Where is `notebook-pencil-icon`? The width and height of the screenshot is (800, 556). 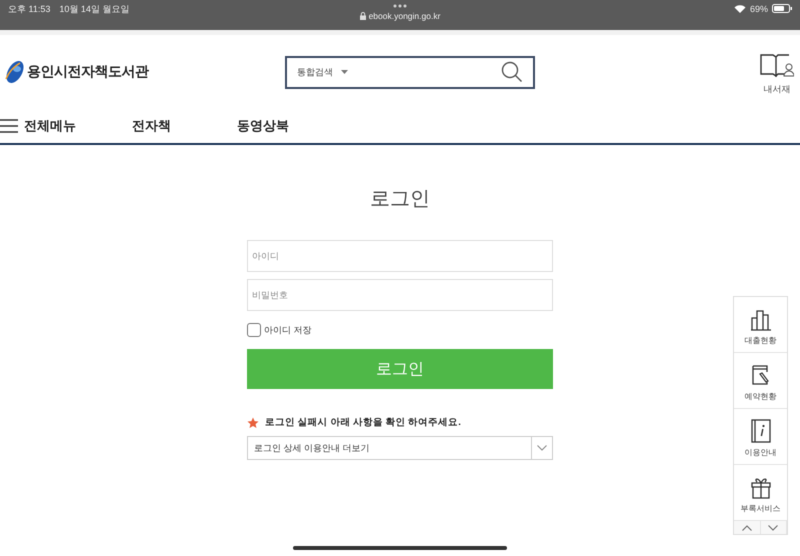
notebook-pencil-icon is located at coordinates (761, 375).